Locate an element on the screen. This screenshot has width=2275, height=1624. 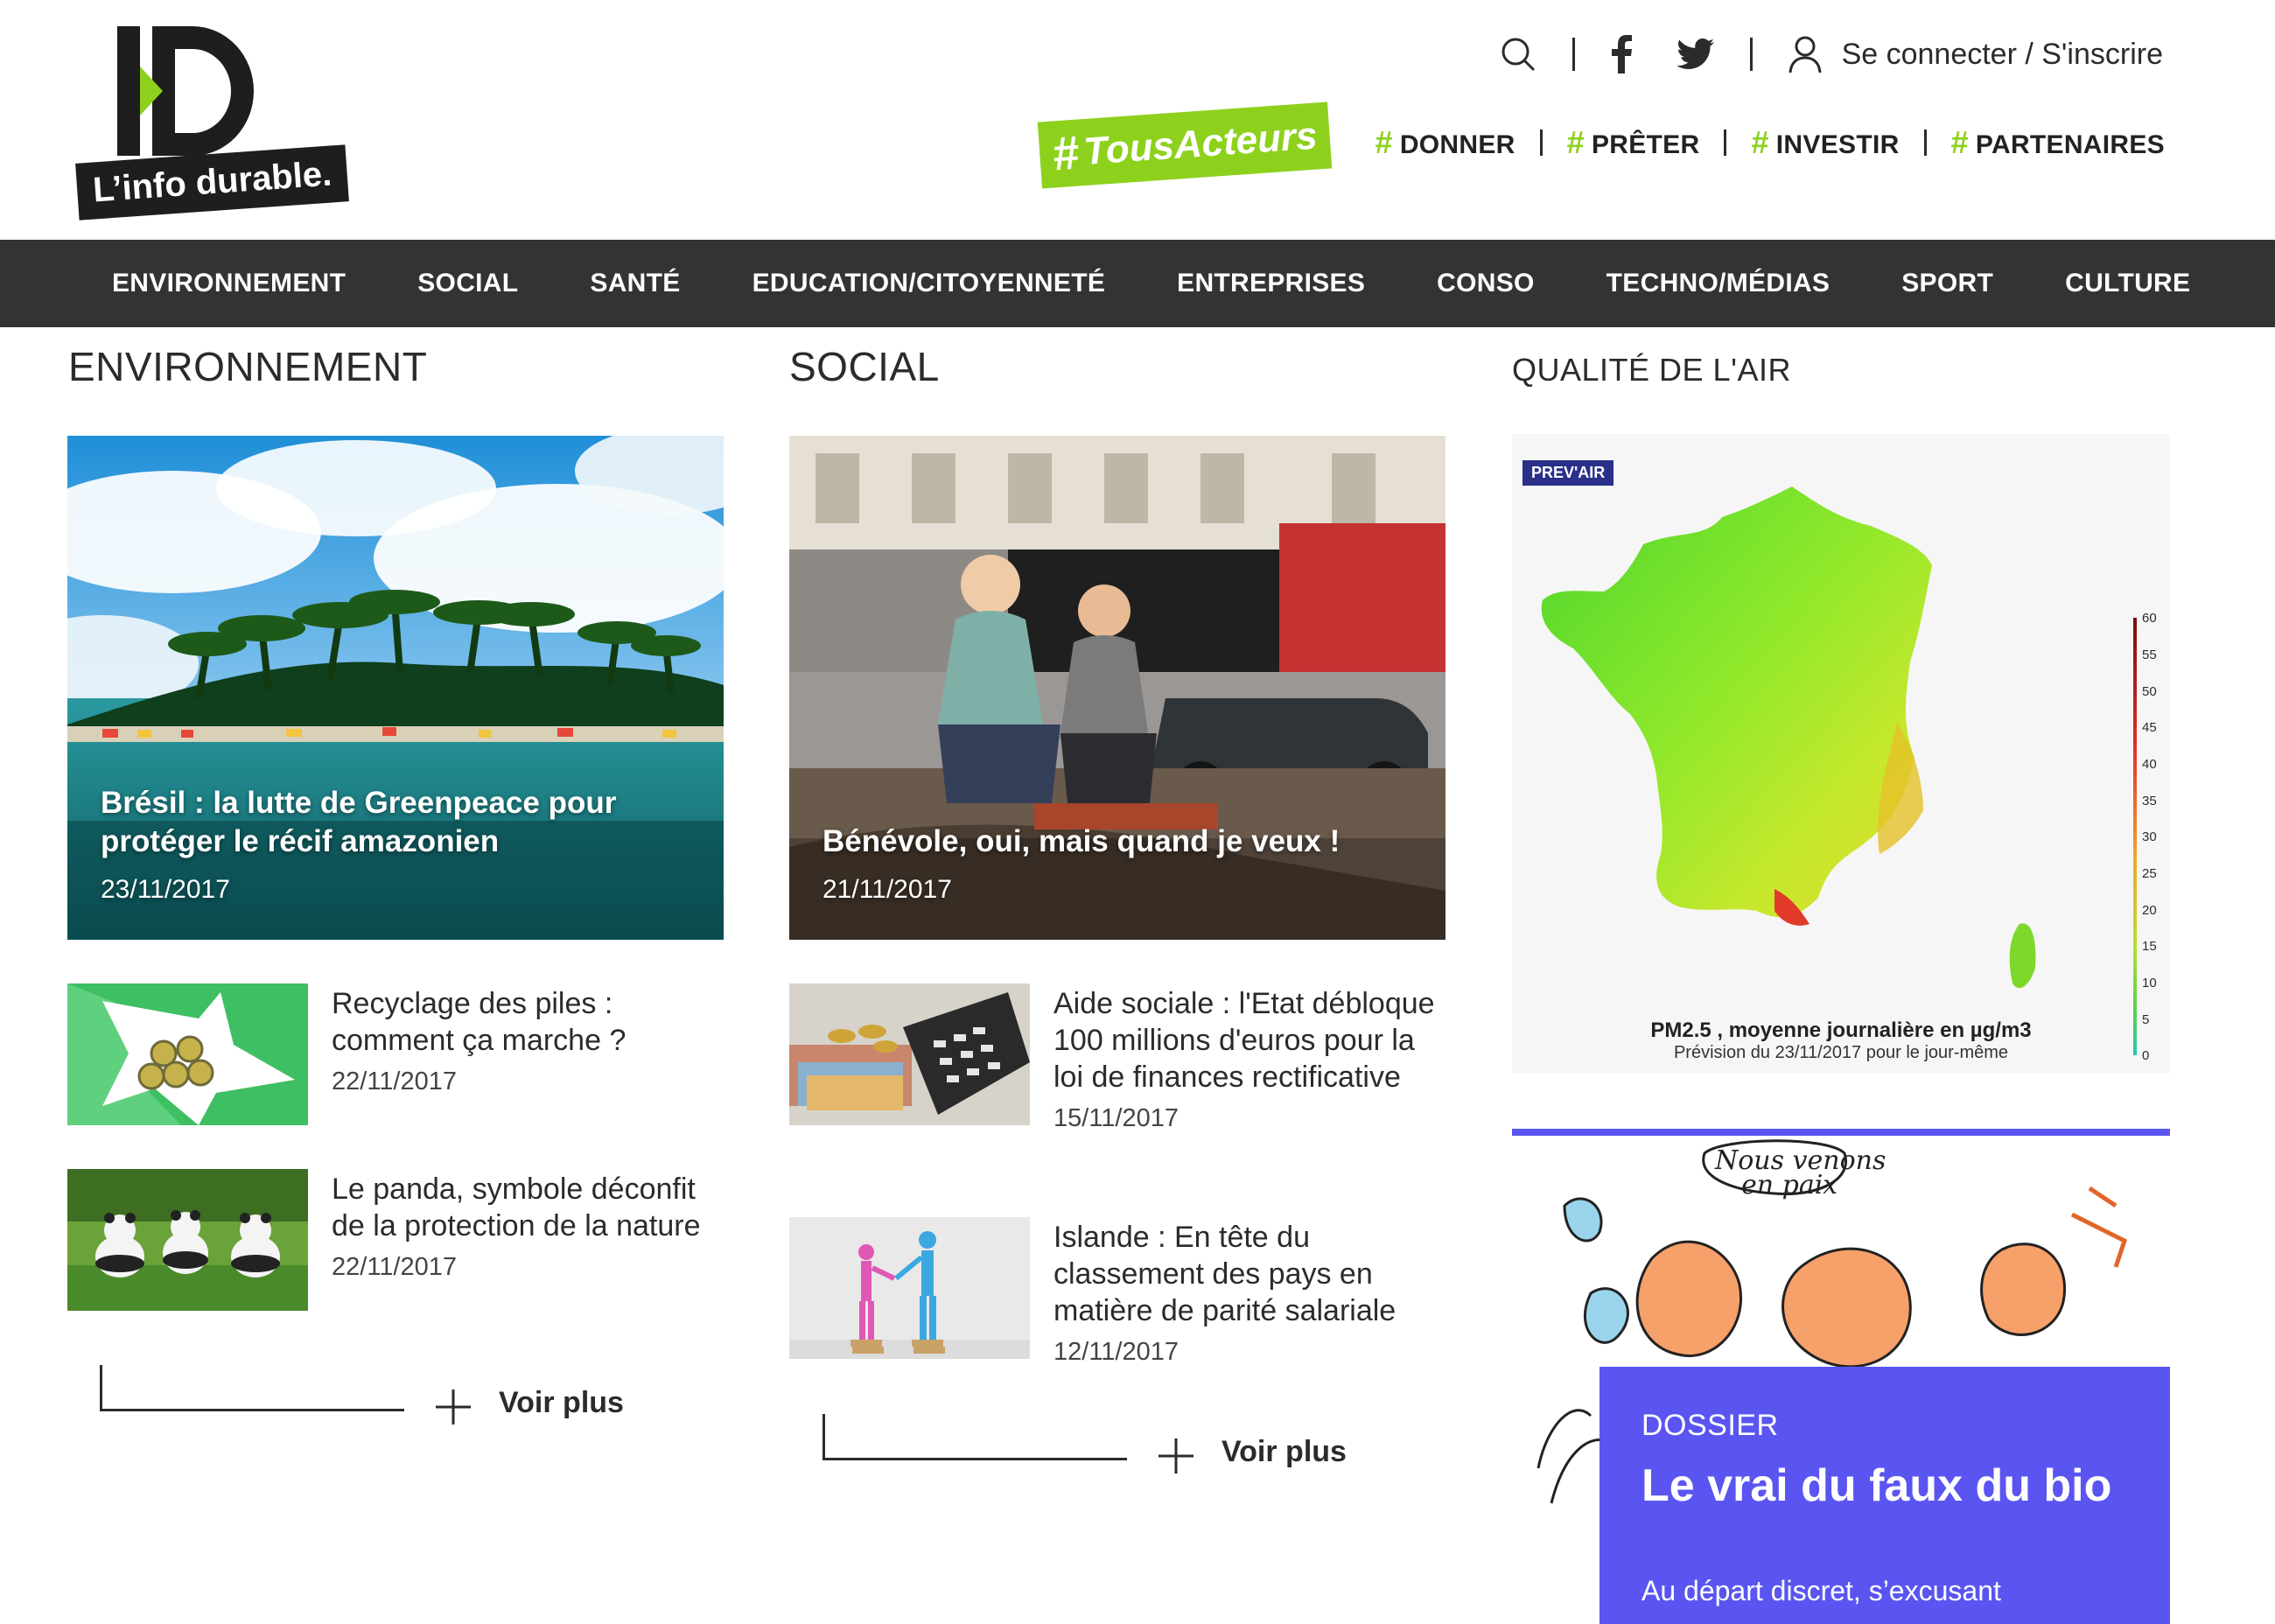
scale-label: 25 is located at coordinates (2149, 873).